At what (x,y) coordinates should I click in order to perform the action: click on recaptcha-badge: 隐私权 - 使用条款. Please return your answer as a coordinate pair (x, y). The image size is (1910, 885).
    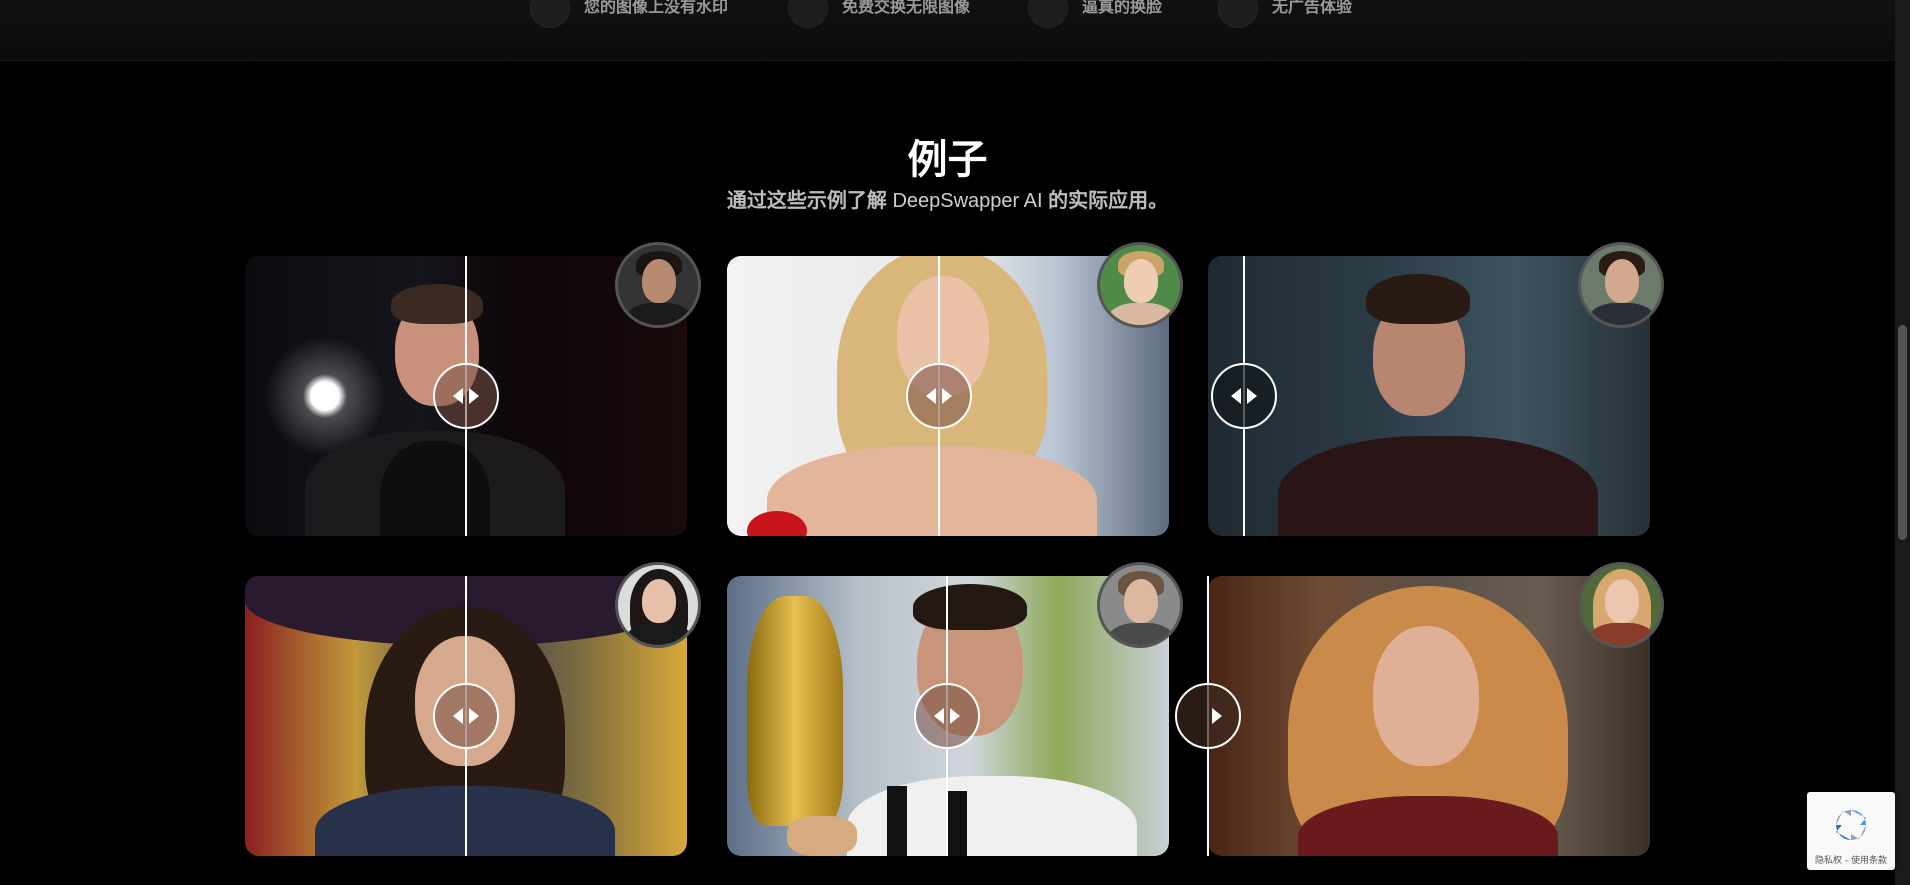
    Looking at the image, I should click on (1851, 831).